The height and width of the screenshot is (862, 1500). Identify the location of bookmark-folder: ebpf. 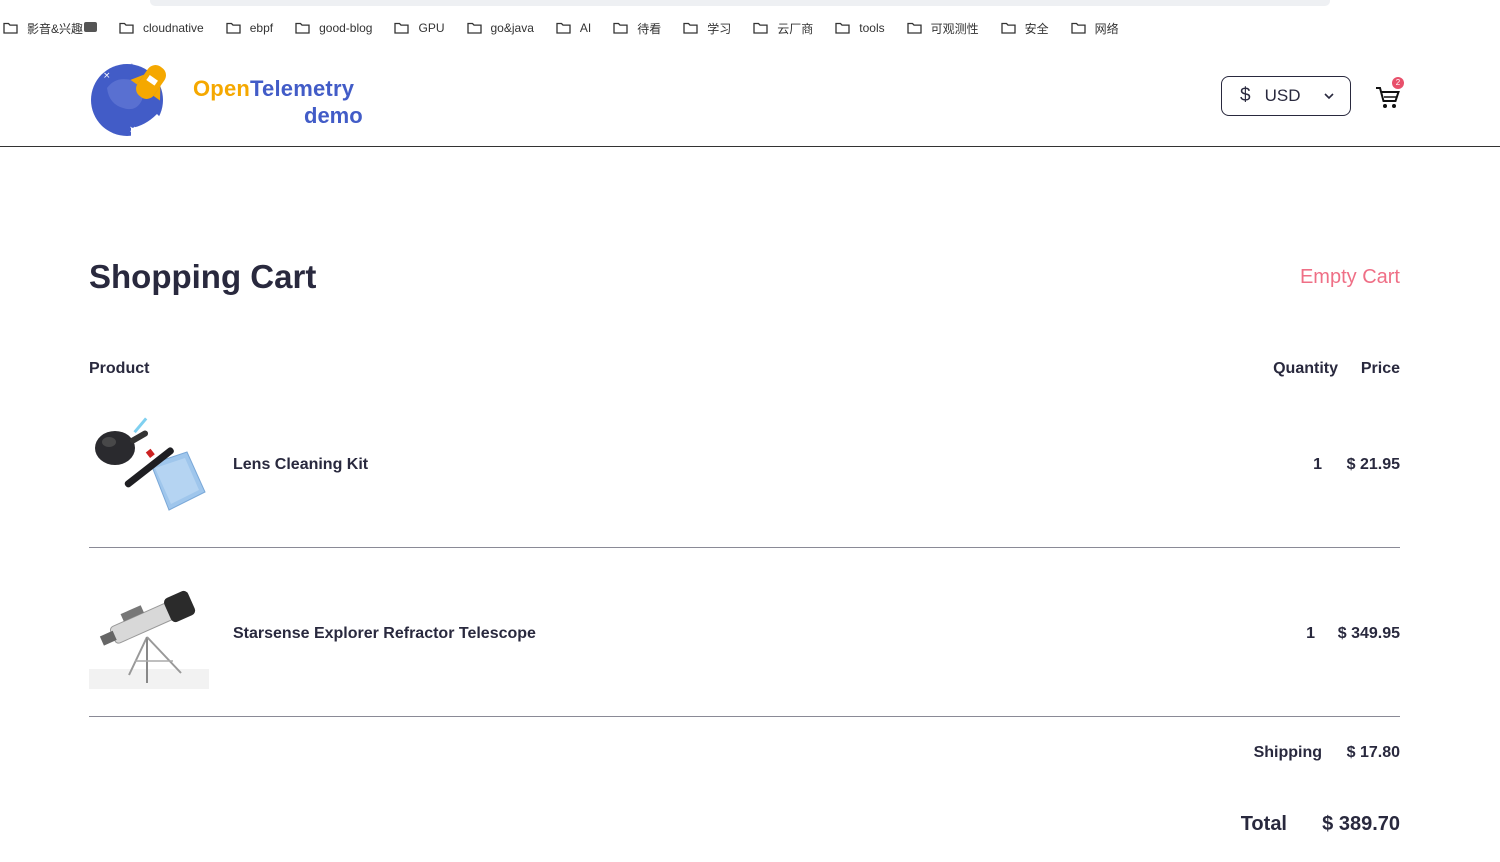
(249, 28).